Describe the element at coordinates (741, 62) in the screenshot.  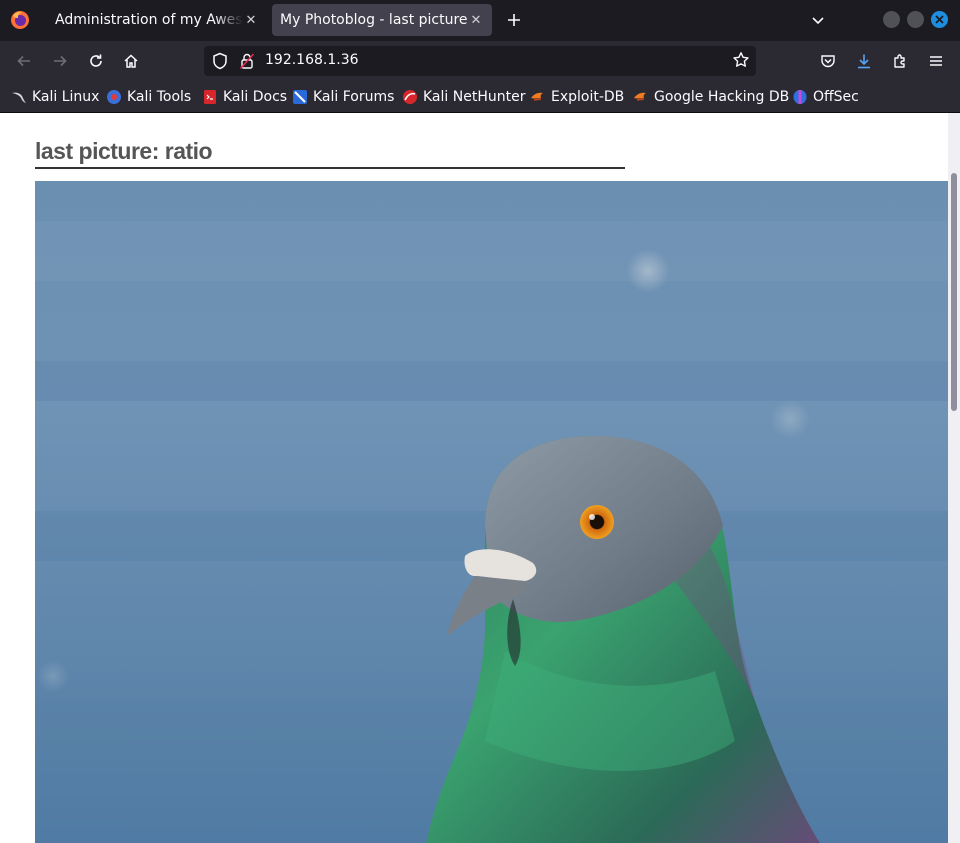
I see `bookmark-star-icon` at that location.